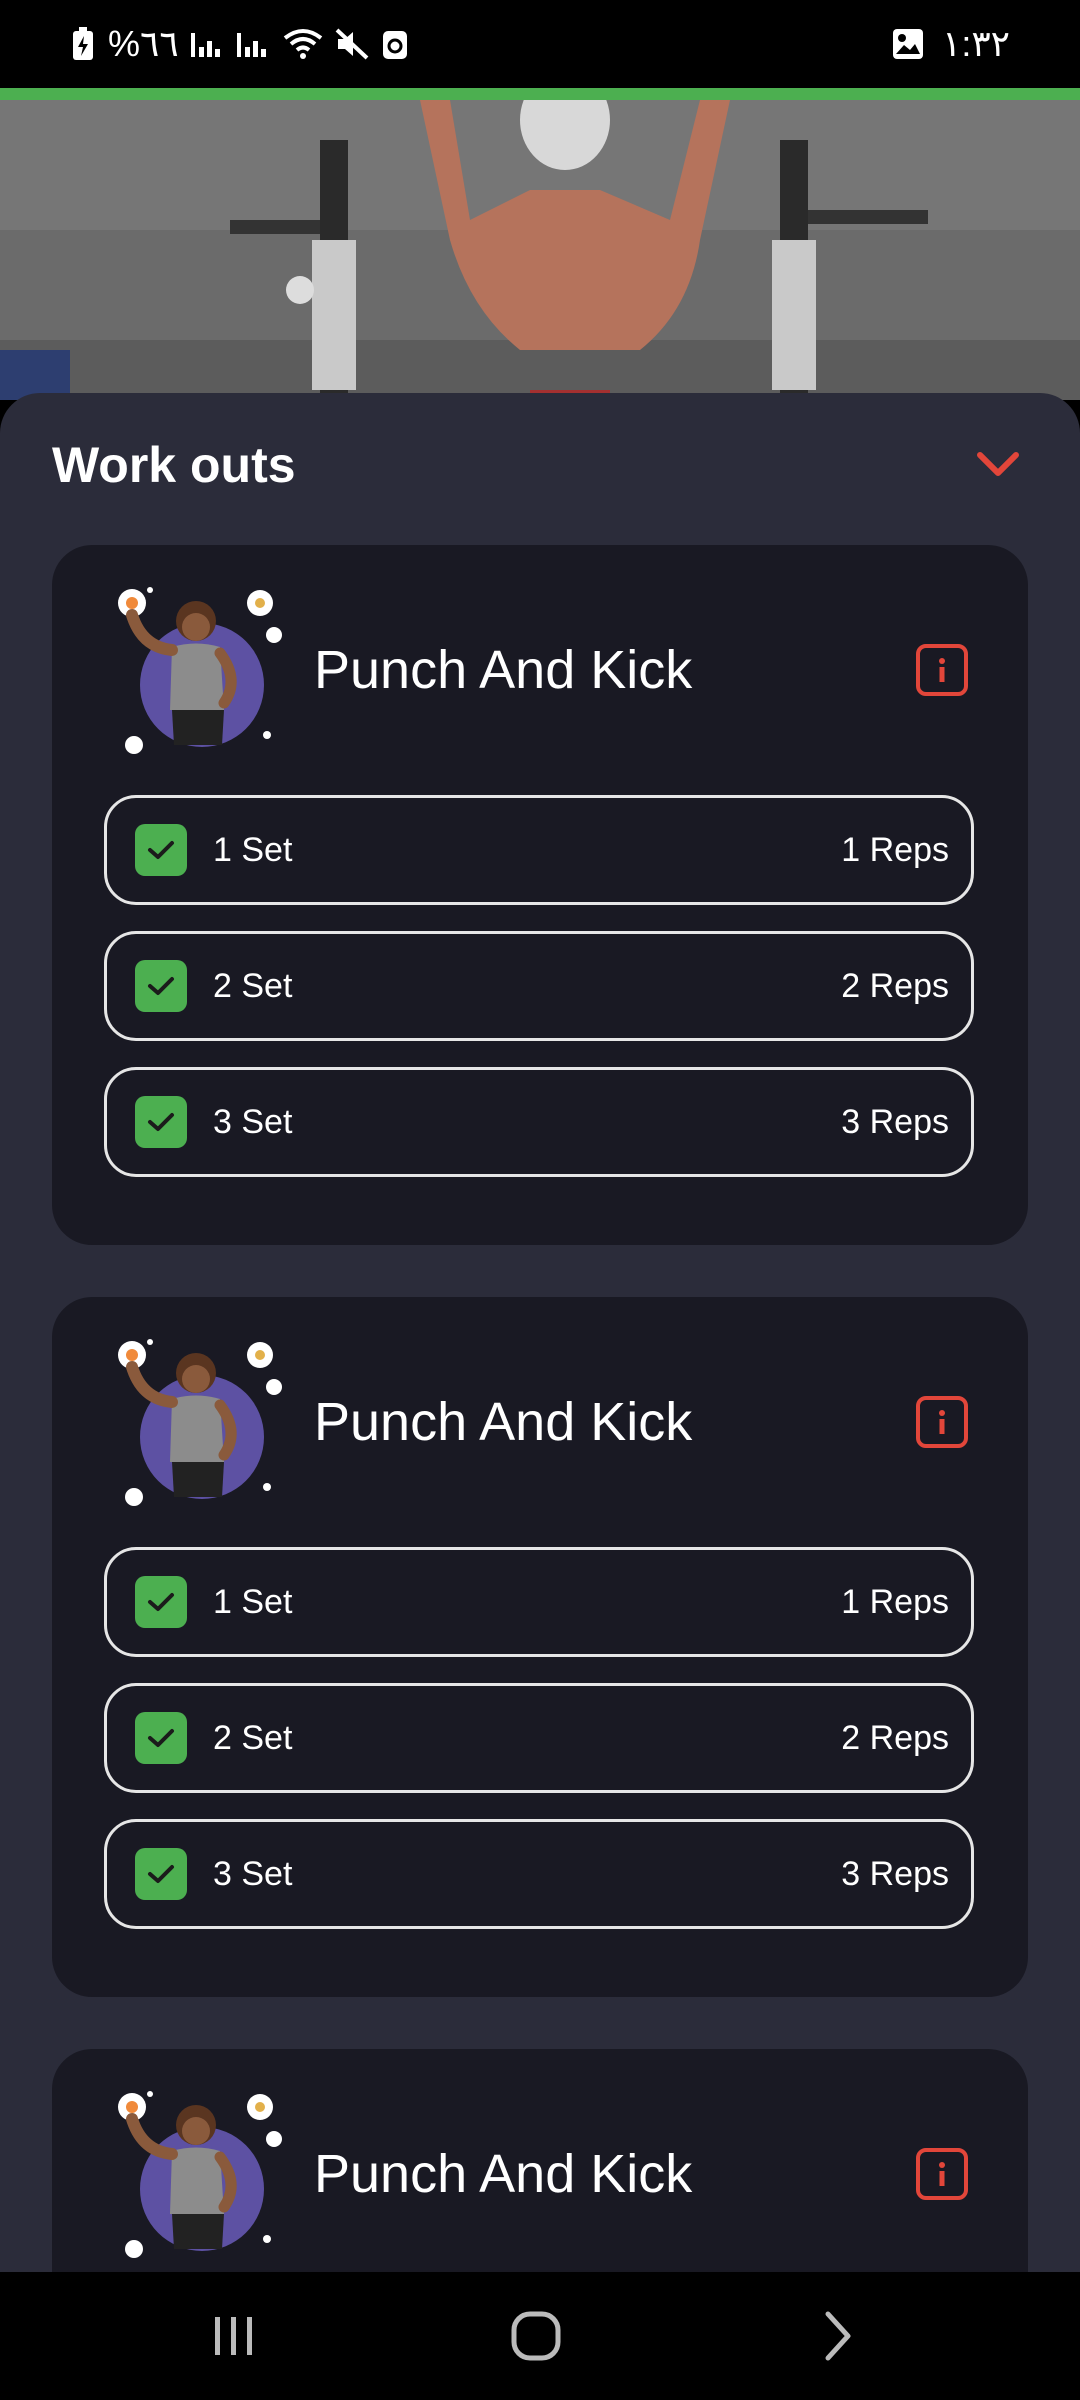 The width and height of the screenshot is (1080, 2400). I want to click on clock: ١:٣٢, so click(975, 43).